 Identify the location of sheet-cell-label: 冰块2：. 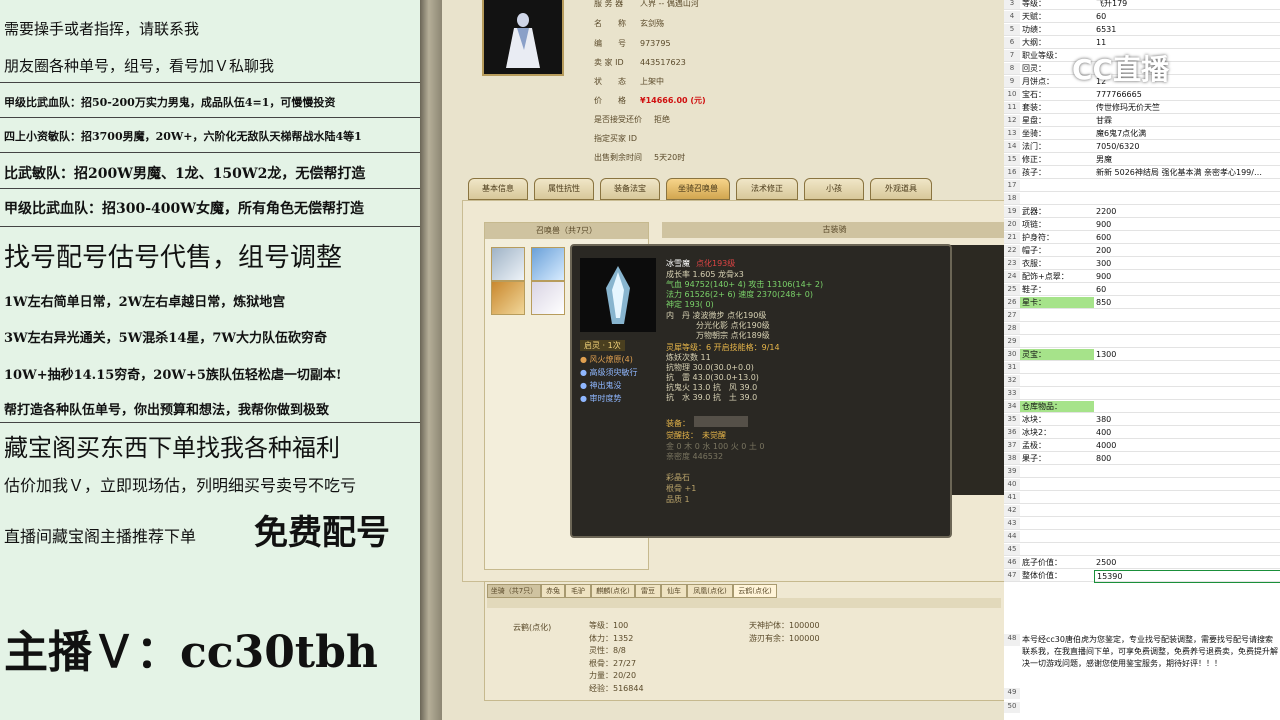
(1057, 432).